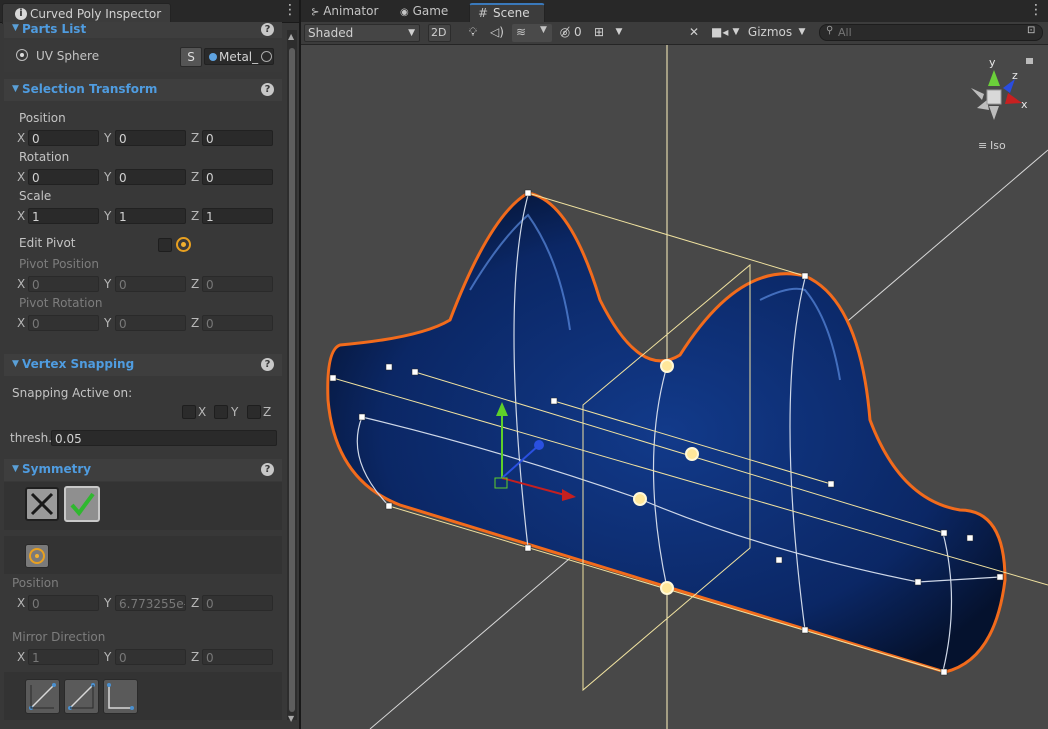 This screenshot has width=1048, height=729. I want to click on grid-snap-icon: ⊞, so click(599, 32).